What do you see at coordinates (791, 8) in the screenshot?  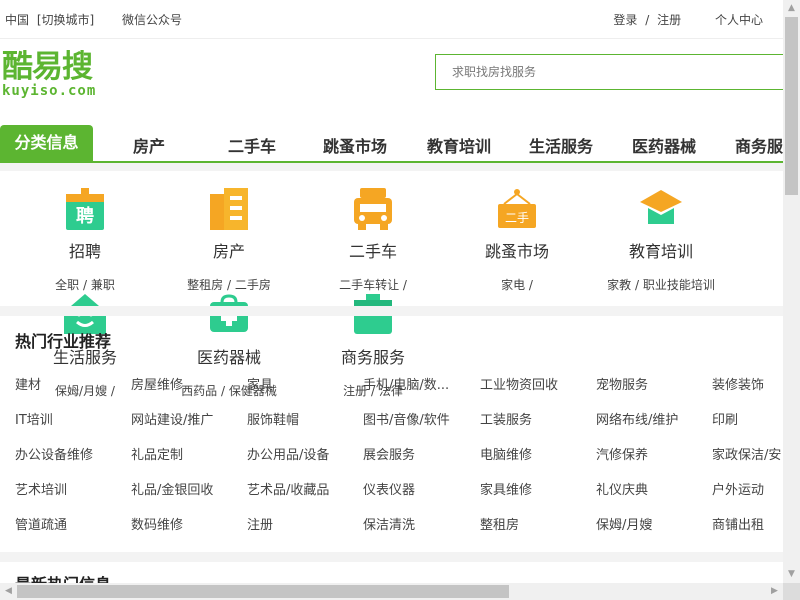 I see `scroll-up-arrow-icon: ▲` at bounding box center [791, 8].